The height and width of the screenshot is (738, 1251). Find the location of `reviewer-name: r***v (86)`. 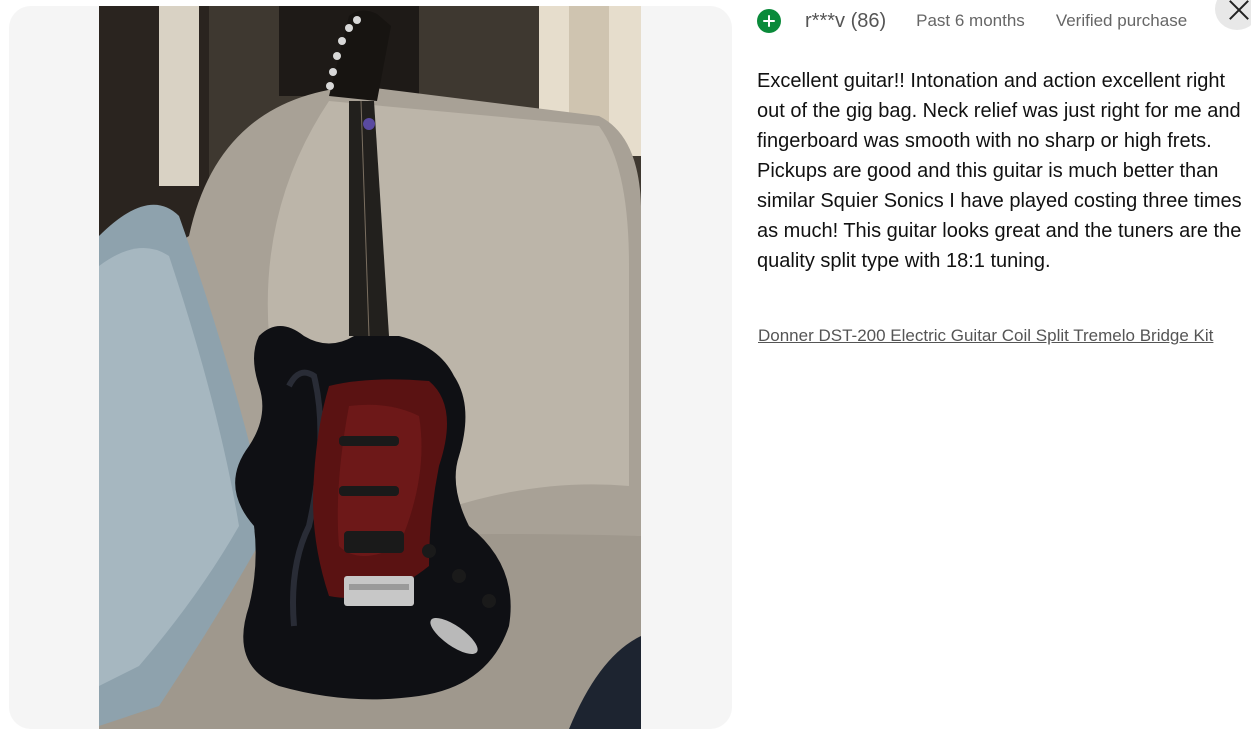

reviewer-name: r***v (86) is located at coordinates (846, 20).